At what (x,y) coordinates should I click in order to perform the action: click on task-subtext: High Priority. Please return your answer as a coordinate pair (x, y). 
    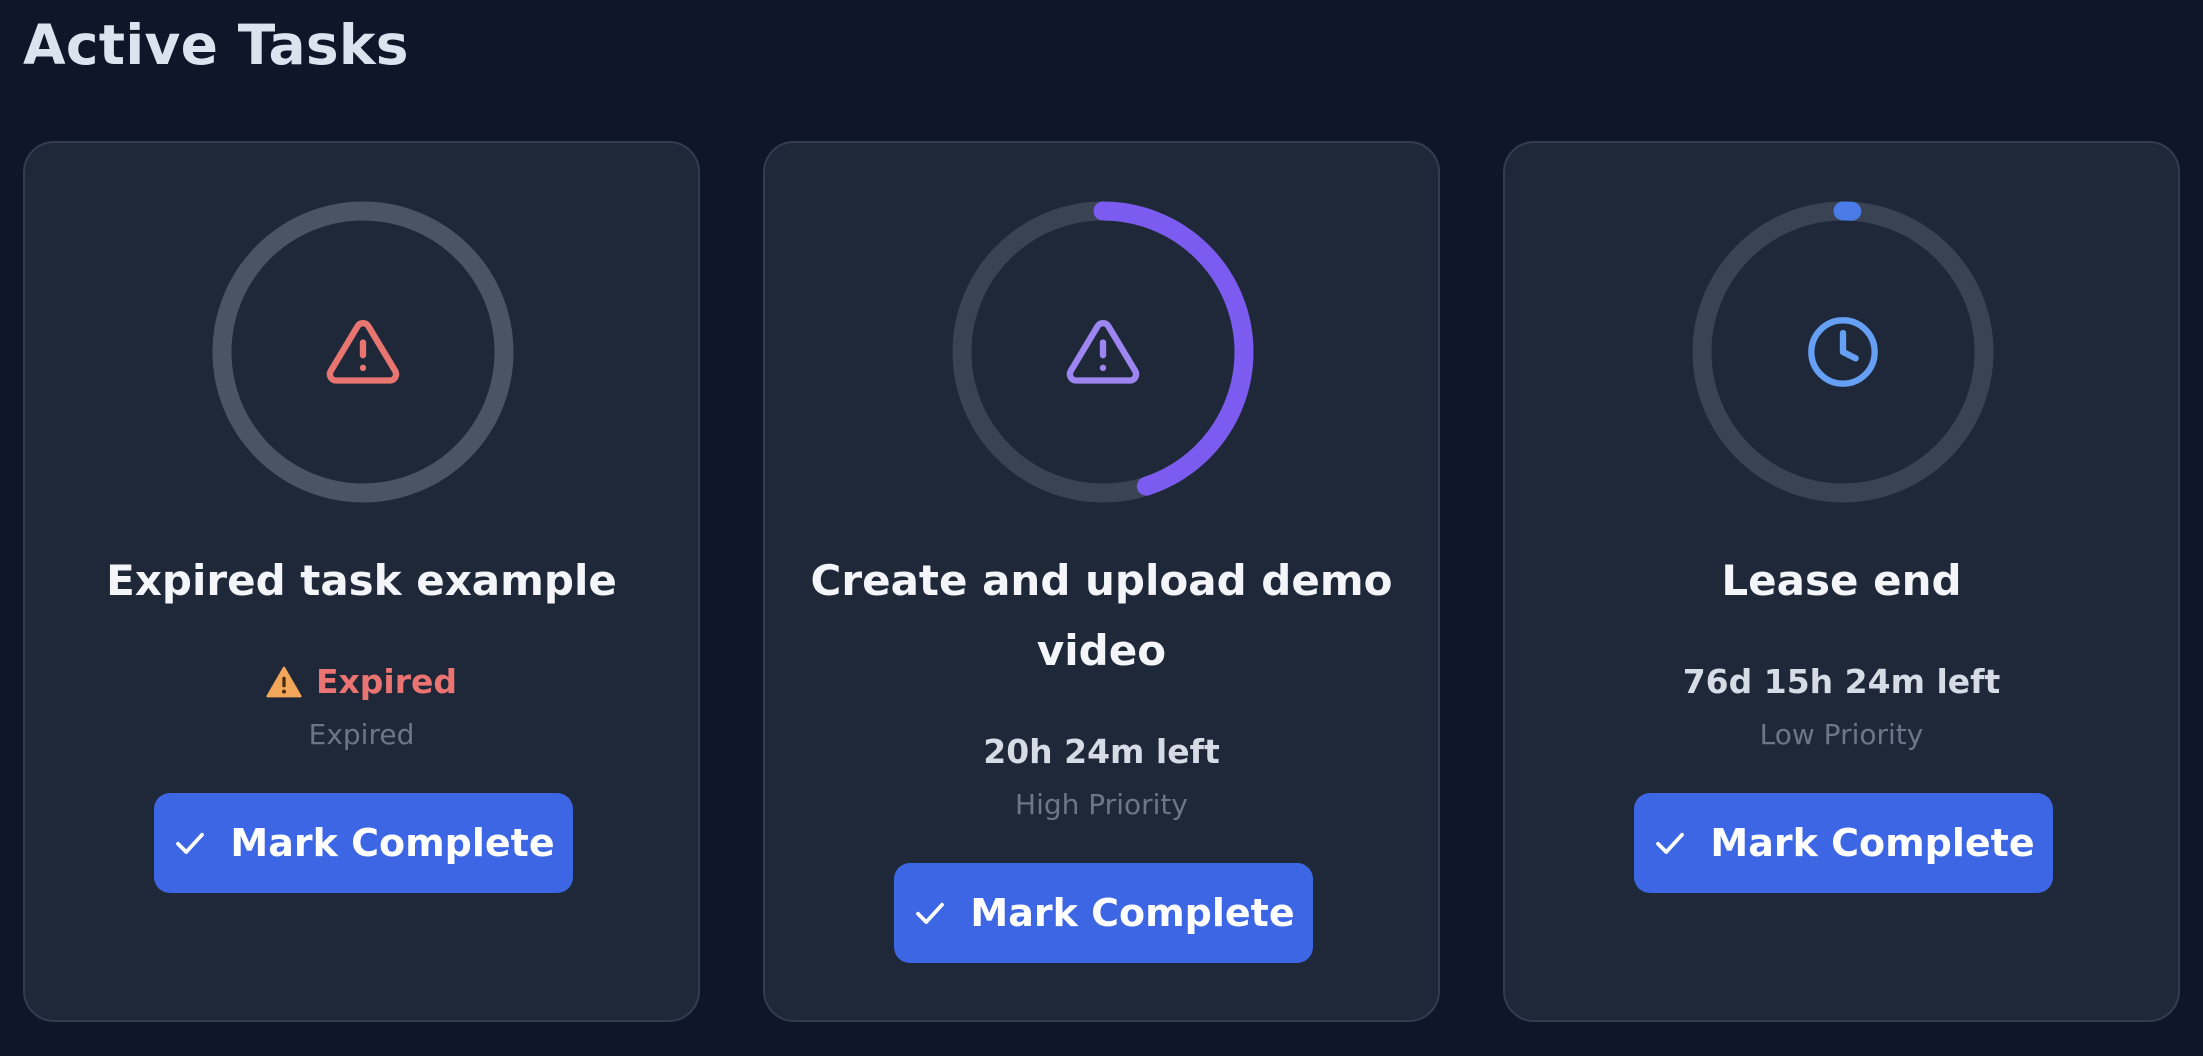
    Looking at the image, I should click on (1101, 804).